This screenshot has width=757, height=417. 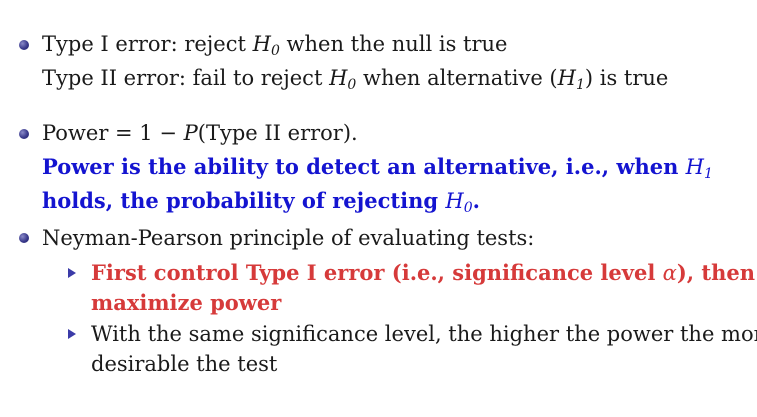 I want to click on text-segment: Power = 1 −, so click(x=113, y=133).